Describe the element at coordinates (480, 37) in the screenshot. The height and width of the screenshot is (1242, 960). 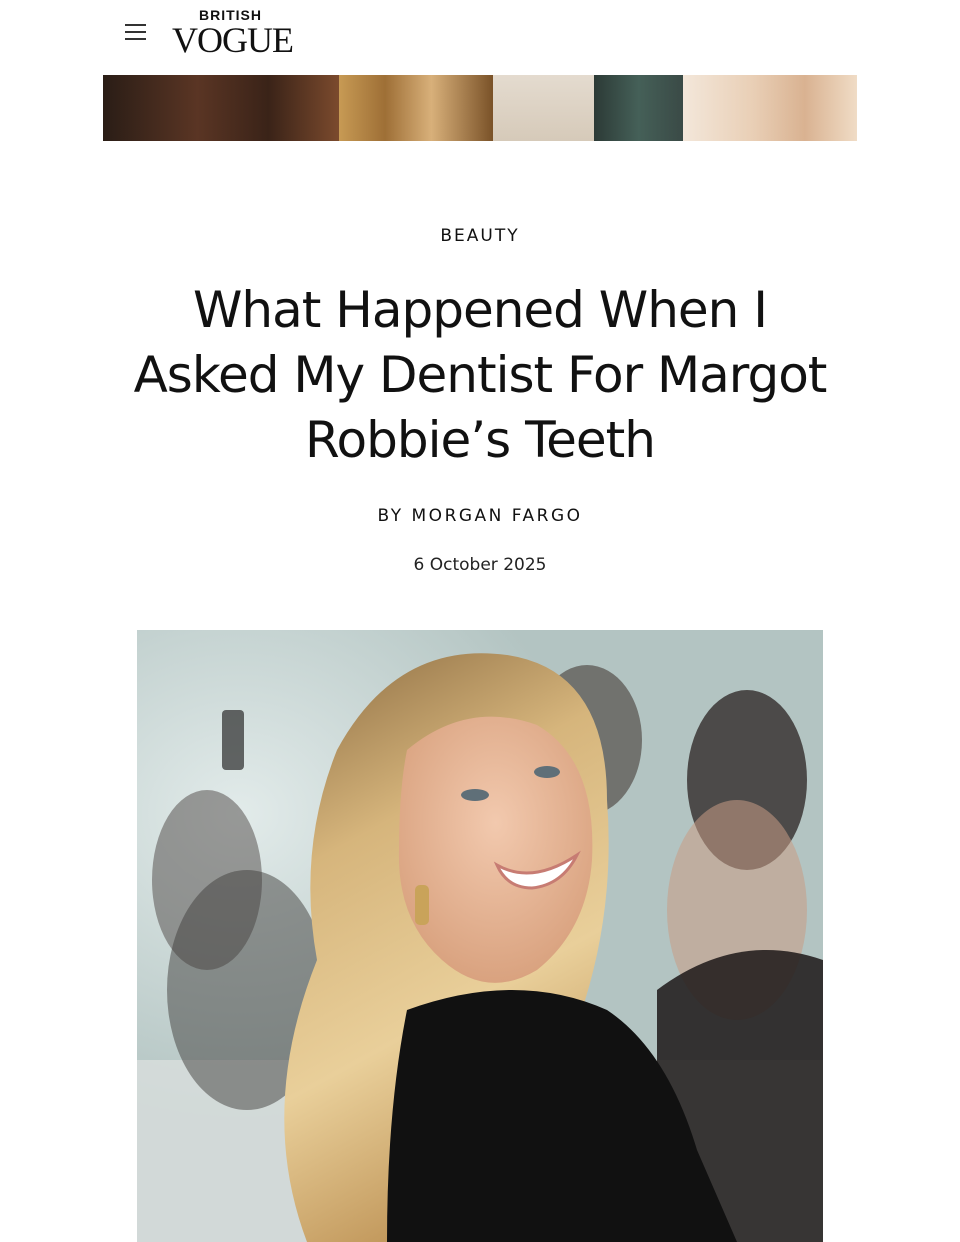
I see `site-header: BRITISH VOGUE` at that location.